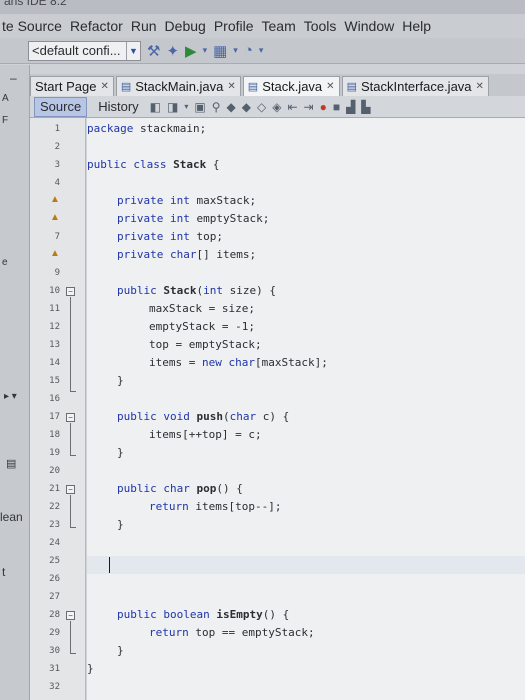 The height and width of the screenshot is (700, 525). I want to click on line-number: 29, so click(54, 633).